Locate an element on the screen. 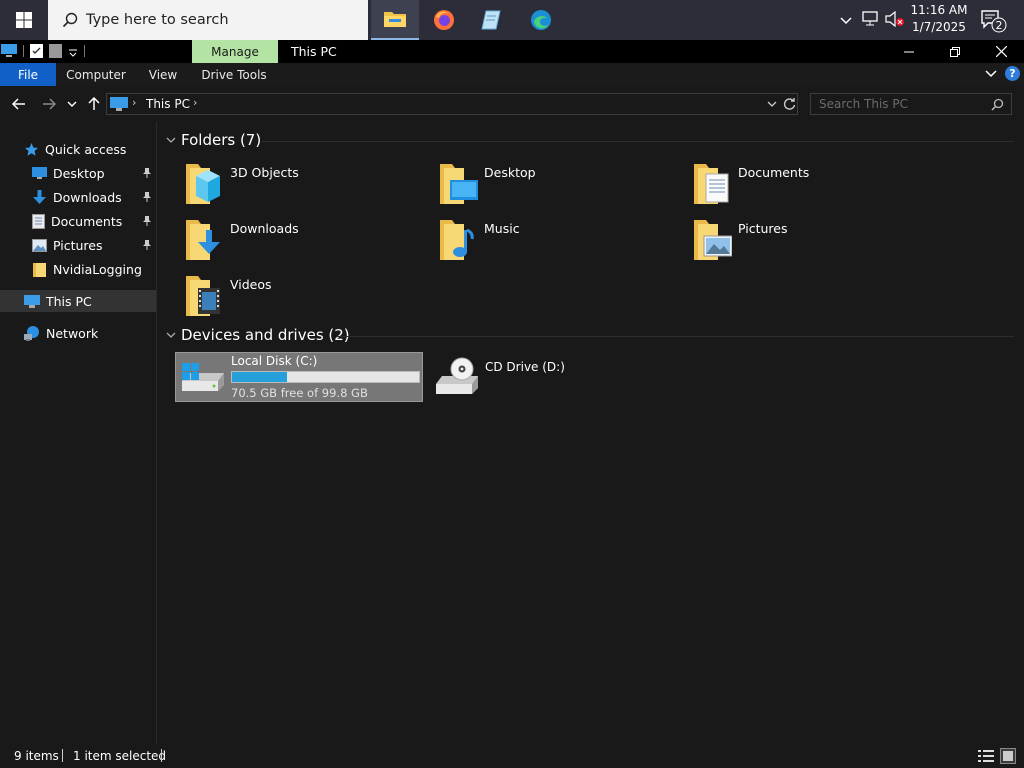 Image resolution: width=1024 pixels, height=768 pixels. sidebar-label: Network is located at coordinates (72, 333).